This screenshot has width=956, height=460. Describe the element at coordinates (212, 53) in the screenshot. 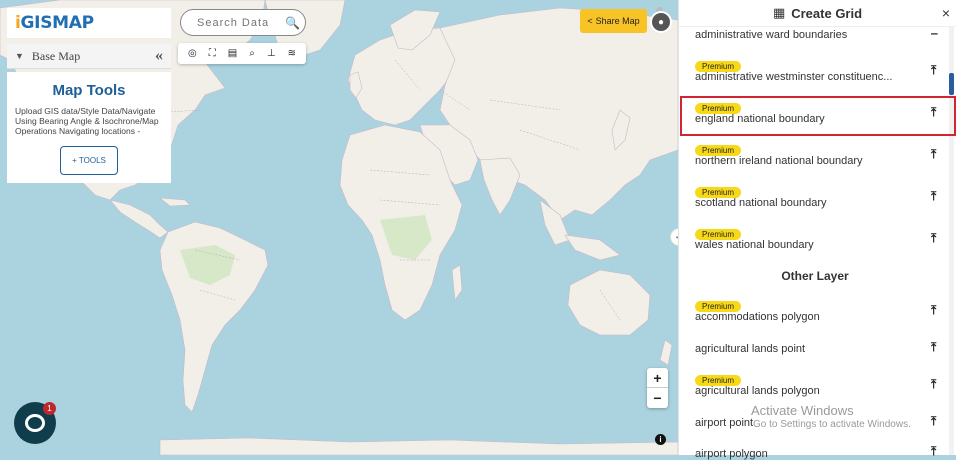

I see `fullscreen-icon: ⛶` at that location.